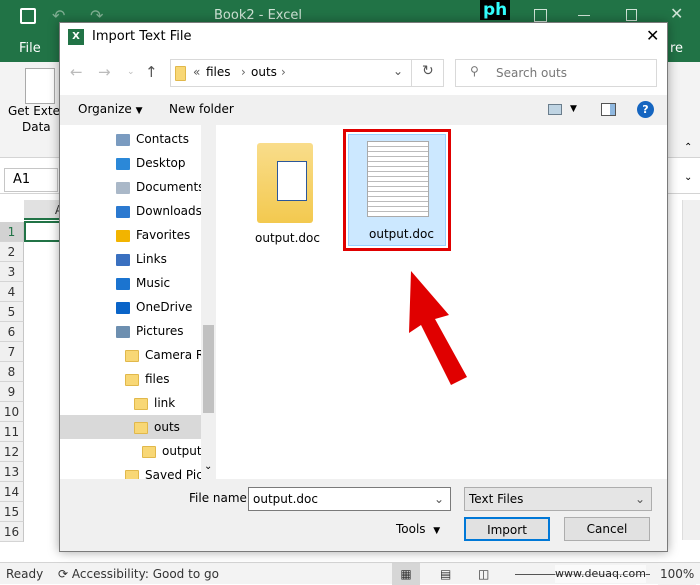  Describe the element at coordinates (287, 195) in the screenshot. I see `file-item: output.doc` at that location.